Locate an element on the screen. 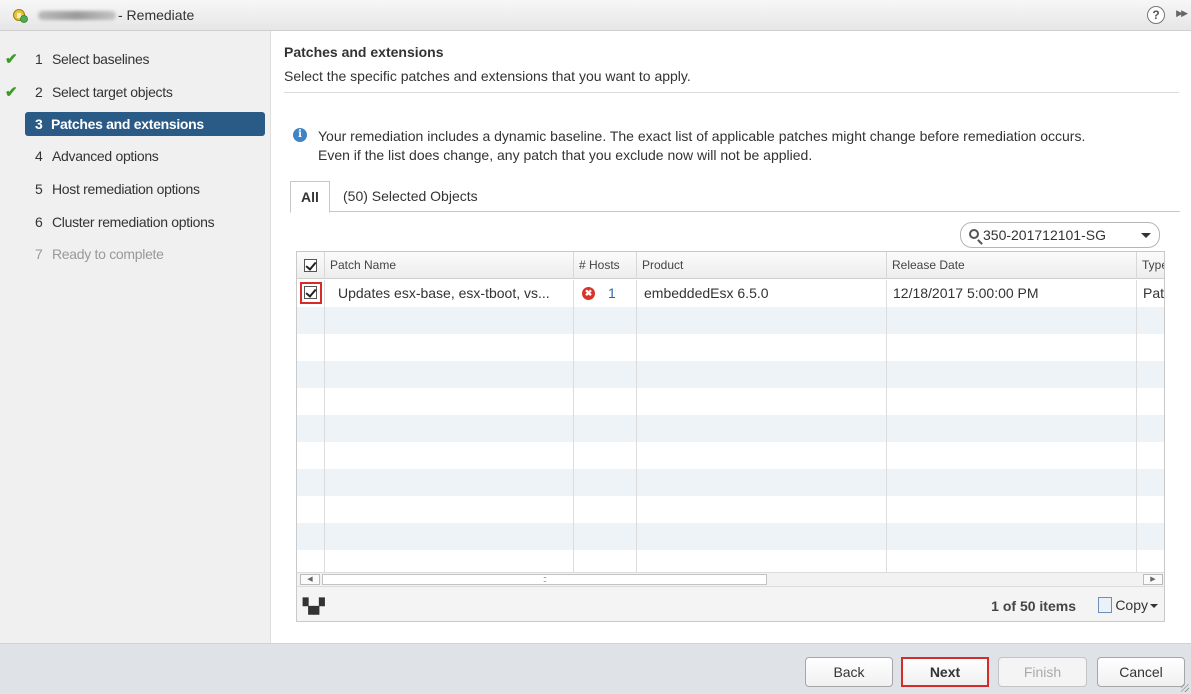  cell-type: Patch is located at coordinates (1154, 293).